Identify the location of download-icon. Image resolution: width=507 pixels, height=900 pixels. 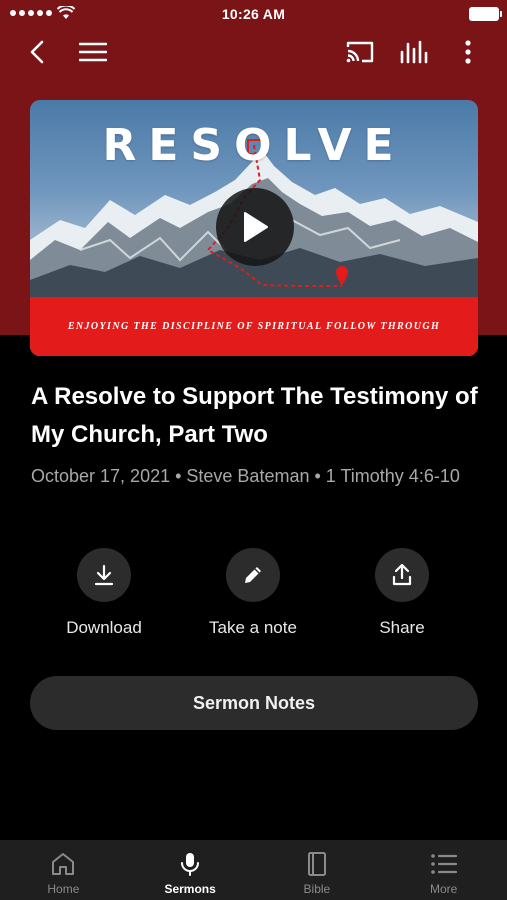
(104, 575).